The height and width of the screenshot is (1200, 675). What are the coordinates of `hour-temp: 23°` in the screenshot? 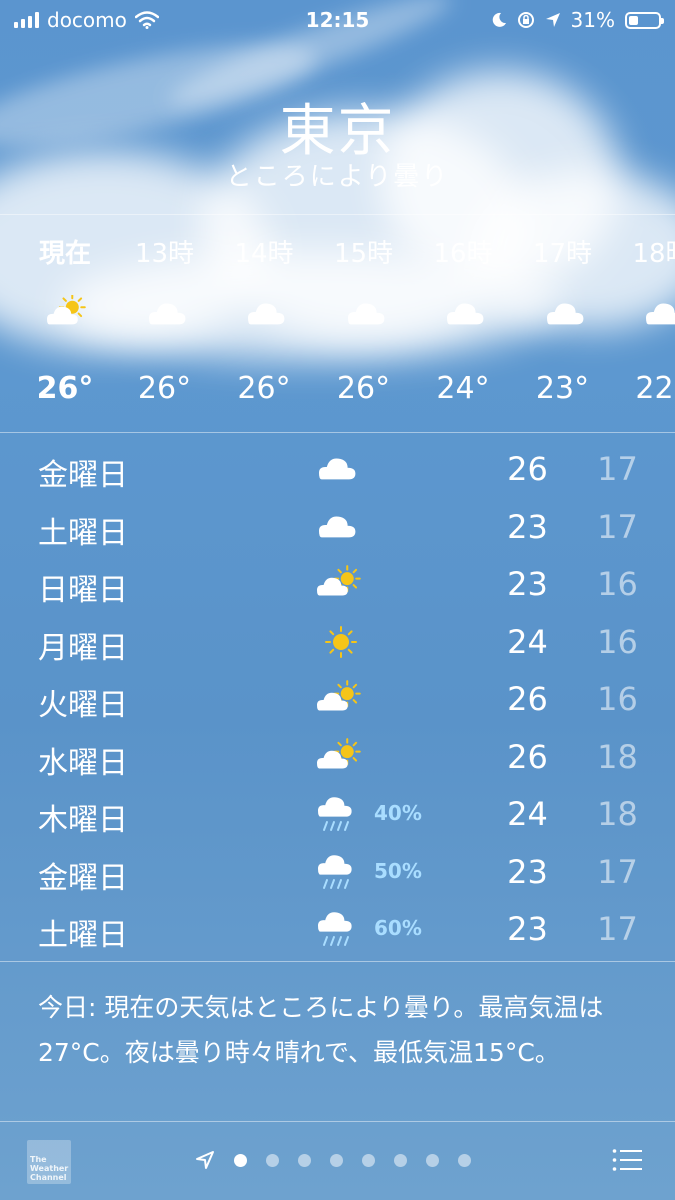 It's located at (562, 388).